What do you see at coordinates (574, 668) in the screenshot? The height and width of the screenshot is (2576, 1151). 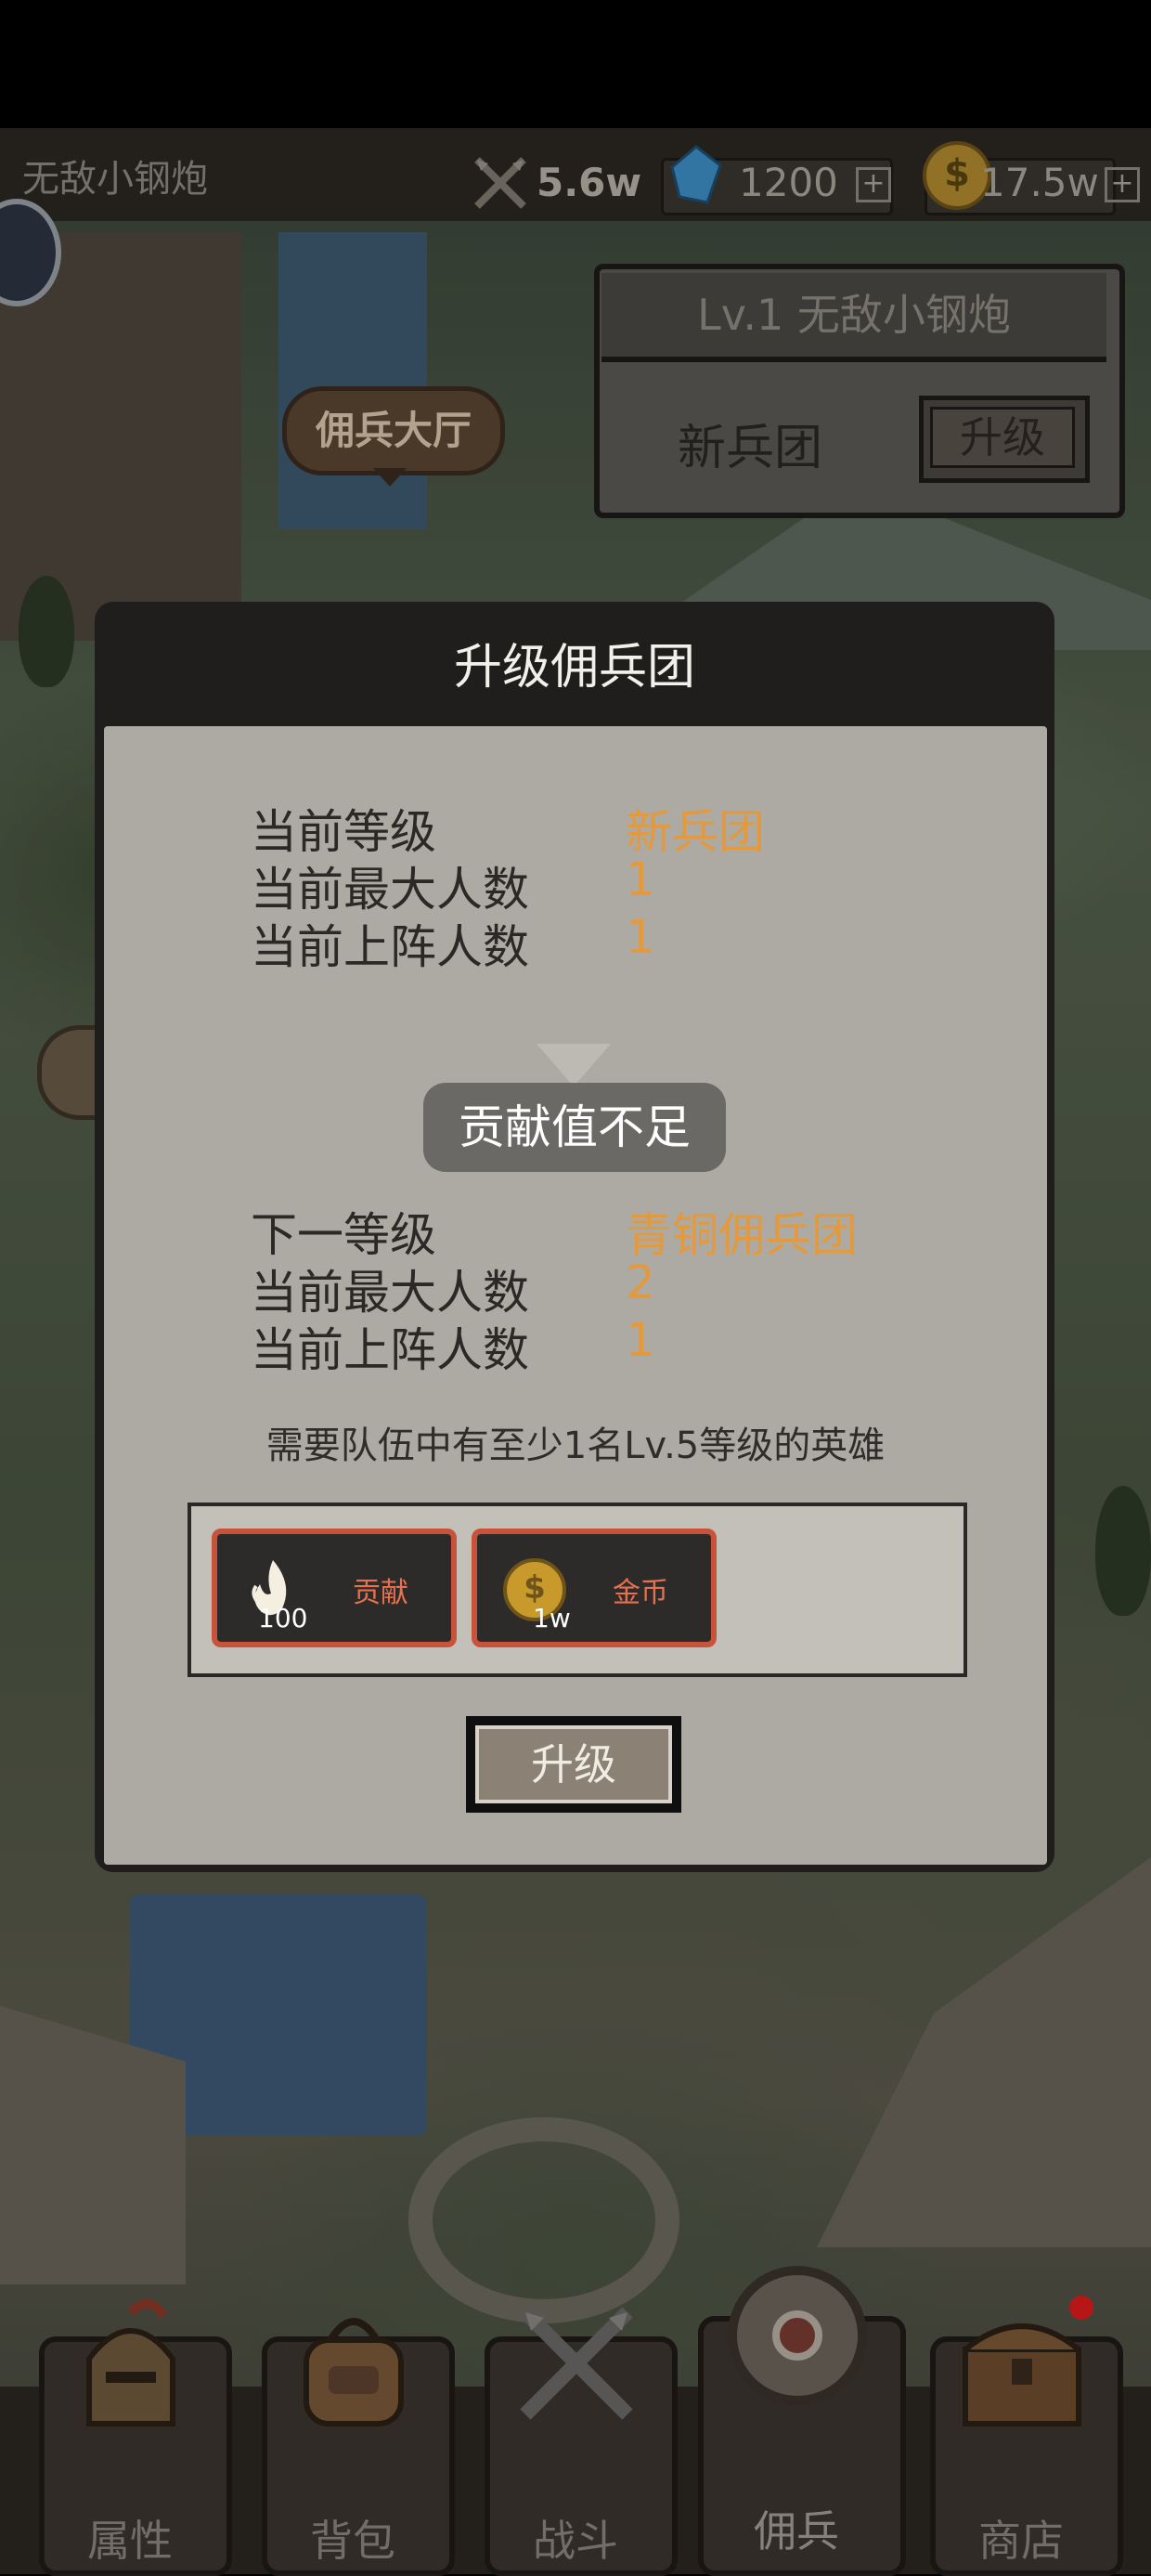 I see `dialog-title: 升级佣兵团` at bounding box center [574, 668].